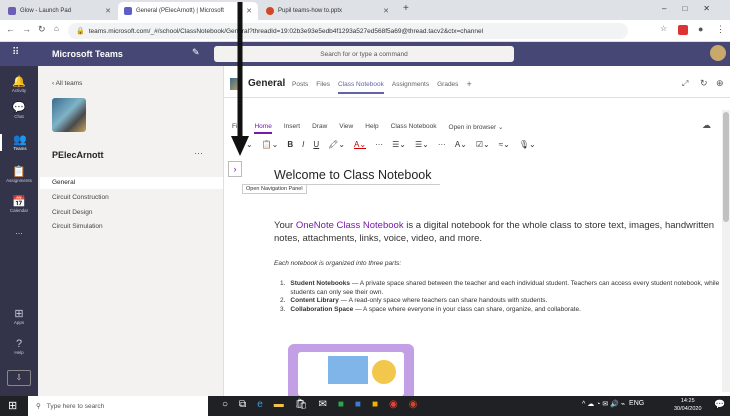 The width and height of the screenshot is (730, 416). Describe the element at coordinates (371, 128) in the screenshot. I see `ribbon-help: Help` at that location.